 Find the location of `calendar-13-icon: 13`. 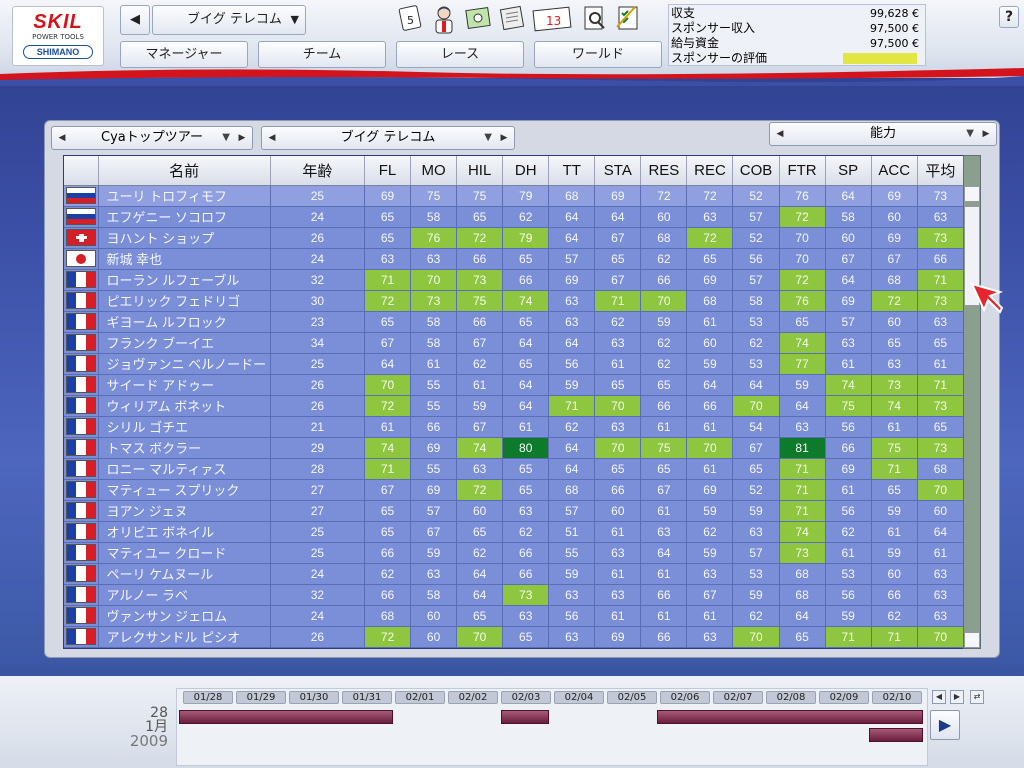

calendar-13-icon: 13 is located at coordinates (552, 19).